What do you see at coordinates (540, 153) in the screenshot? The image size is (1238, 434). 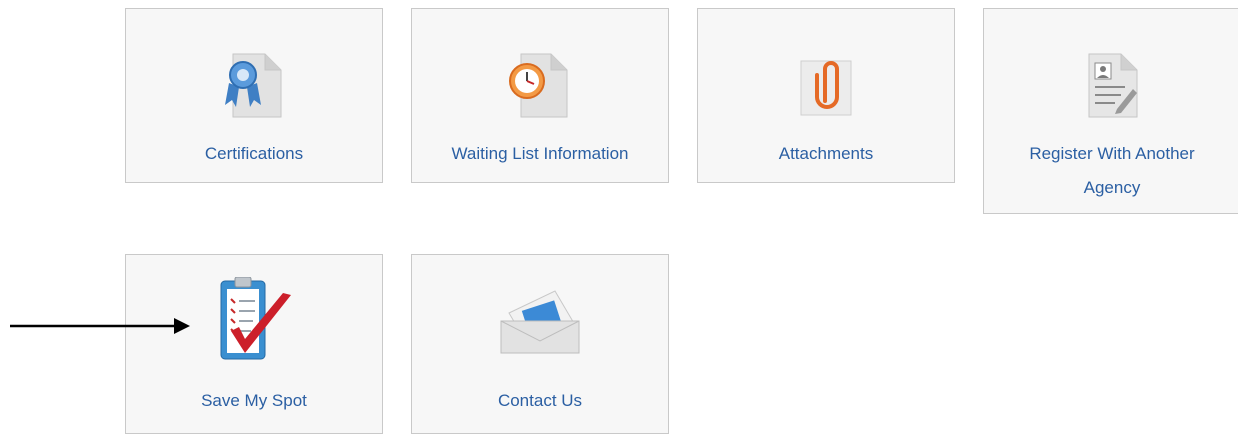 I see `waiting-list-information-label: Waiting List Information` at bounding box center [540, 153].